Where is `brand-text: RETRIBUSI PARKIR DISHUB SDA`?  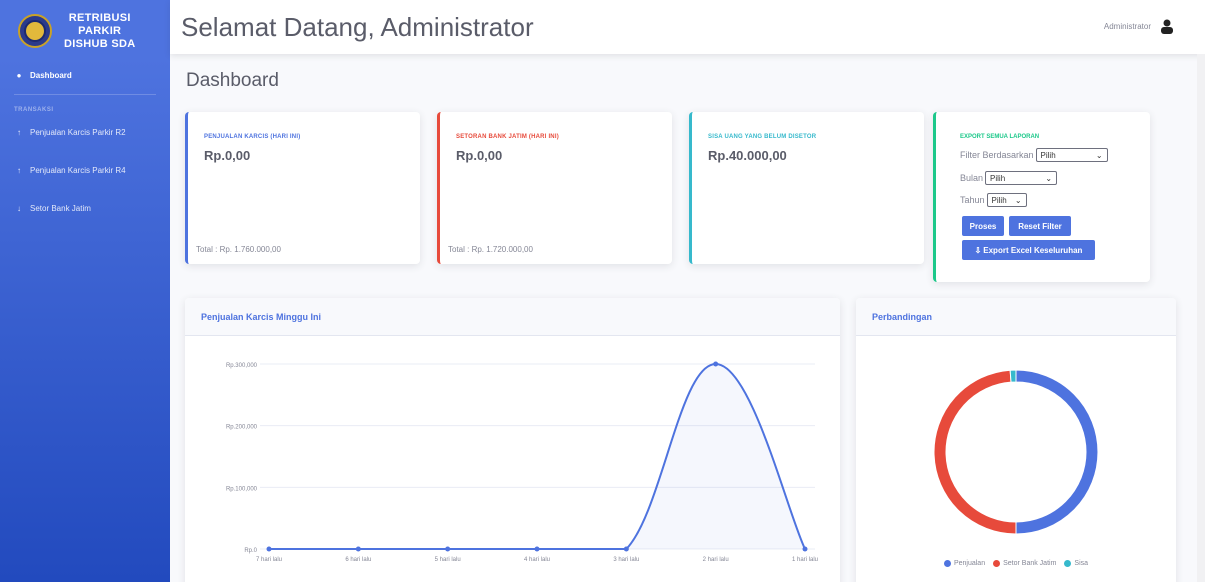 brand-text: RETRIBUSI PARKIR DISHUB SDA is located at coordinates (99, 31).